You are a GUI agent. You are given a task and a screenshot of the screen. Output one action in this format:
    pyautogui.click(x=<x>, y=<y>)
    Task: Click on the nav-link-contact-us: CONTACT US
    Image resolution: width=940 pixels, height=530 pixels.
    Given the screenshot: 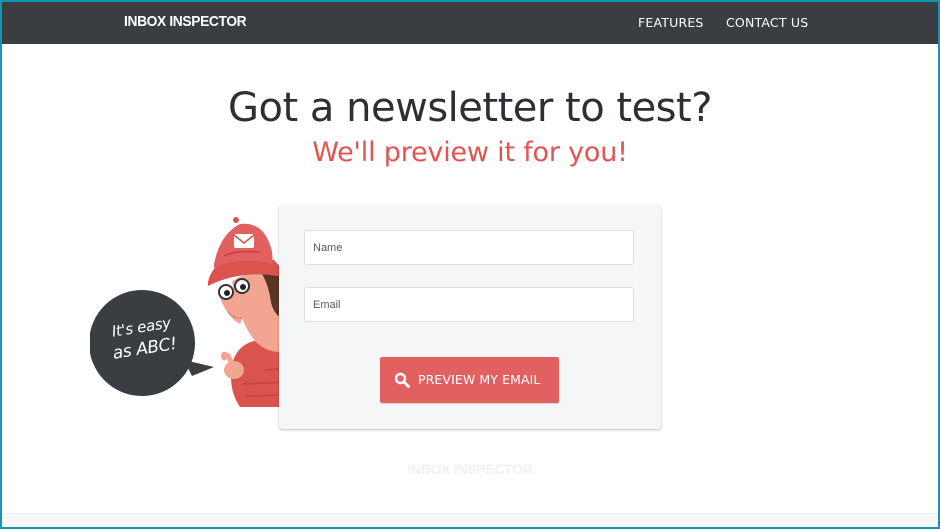 What is the action you would take?
    pyautogui.click(x=767, y=22)
    